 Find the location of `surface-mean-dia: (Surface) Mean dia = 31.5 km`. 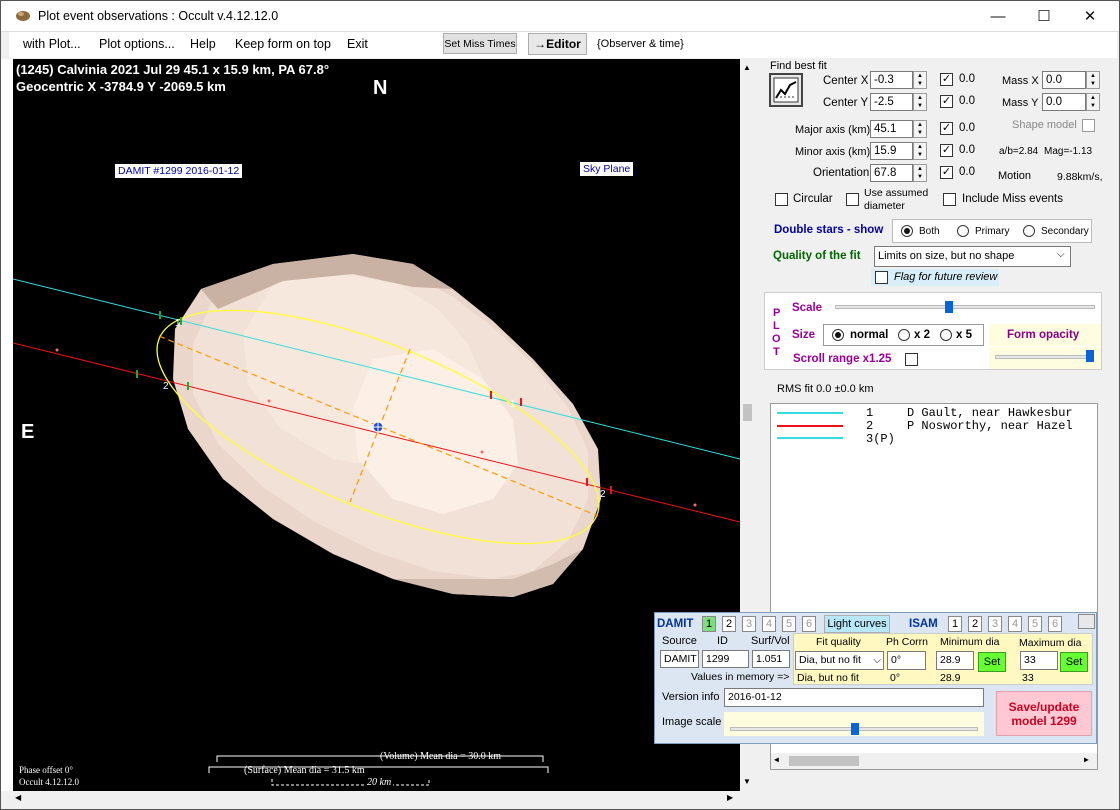

surface-mean-dia: (Surface) Mean dia = 31.5 km is located at coordinates (304, 770).